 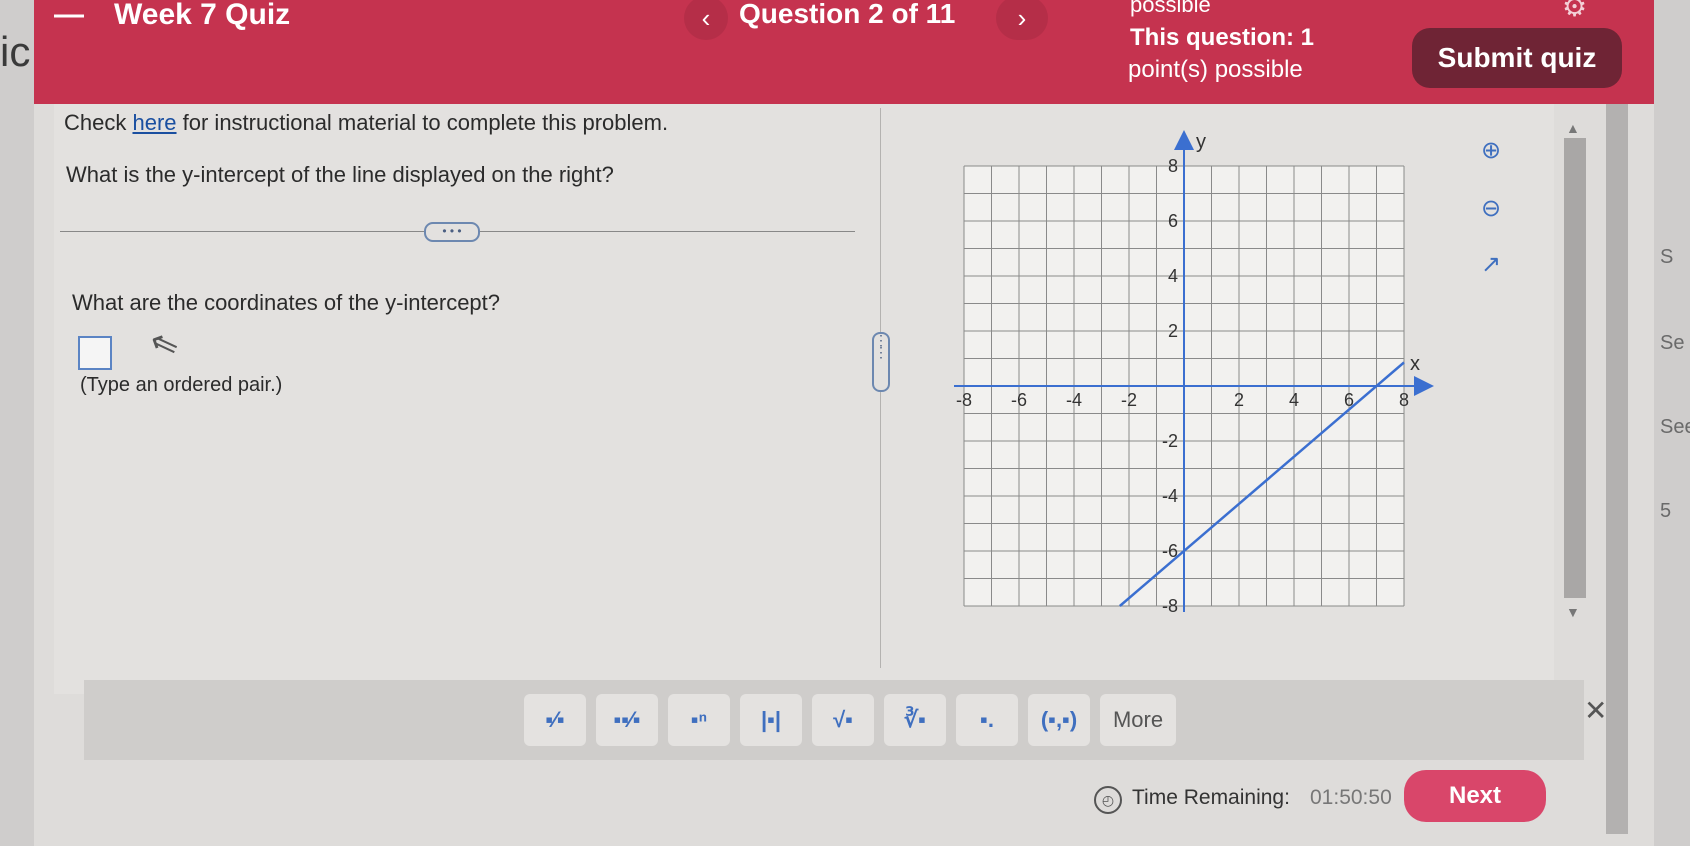 What do you see at coordinates (1239, 400) in the screenshot?
I see `x-tick-label: 2` at bounding box center [1239, 400].